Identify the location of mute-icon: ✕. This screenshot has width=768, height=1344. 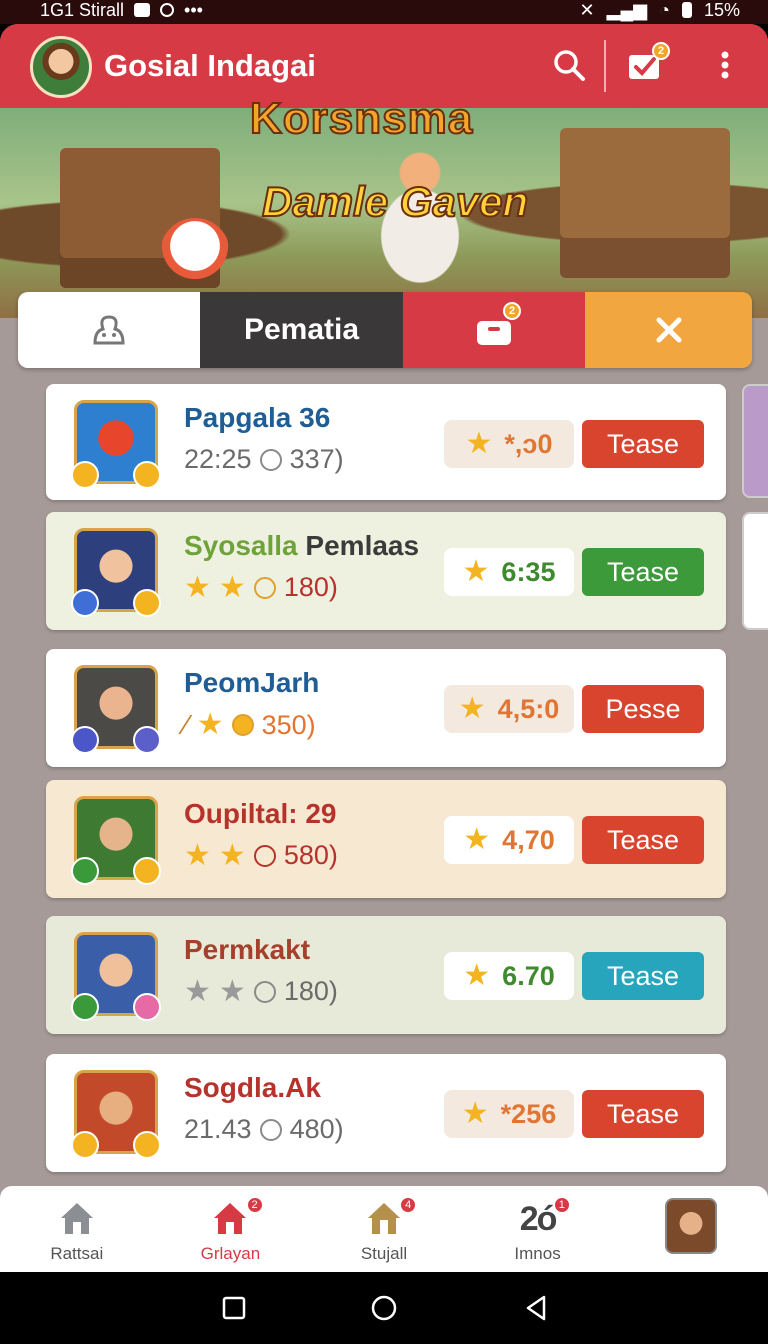
(587, 10).